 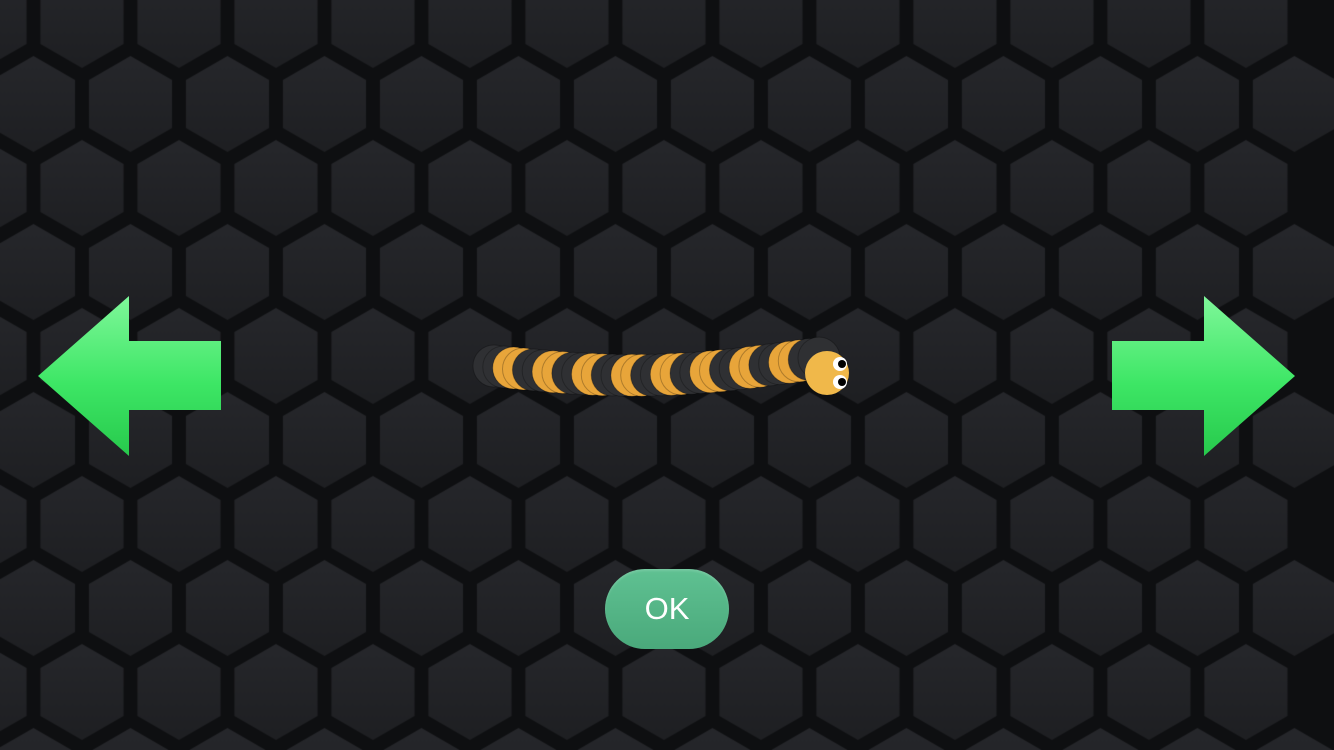 I want to click on next-skin-button, so click(x=1204, y=376).